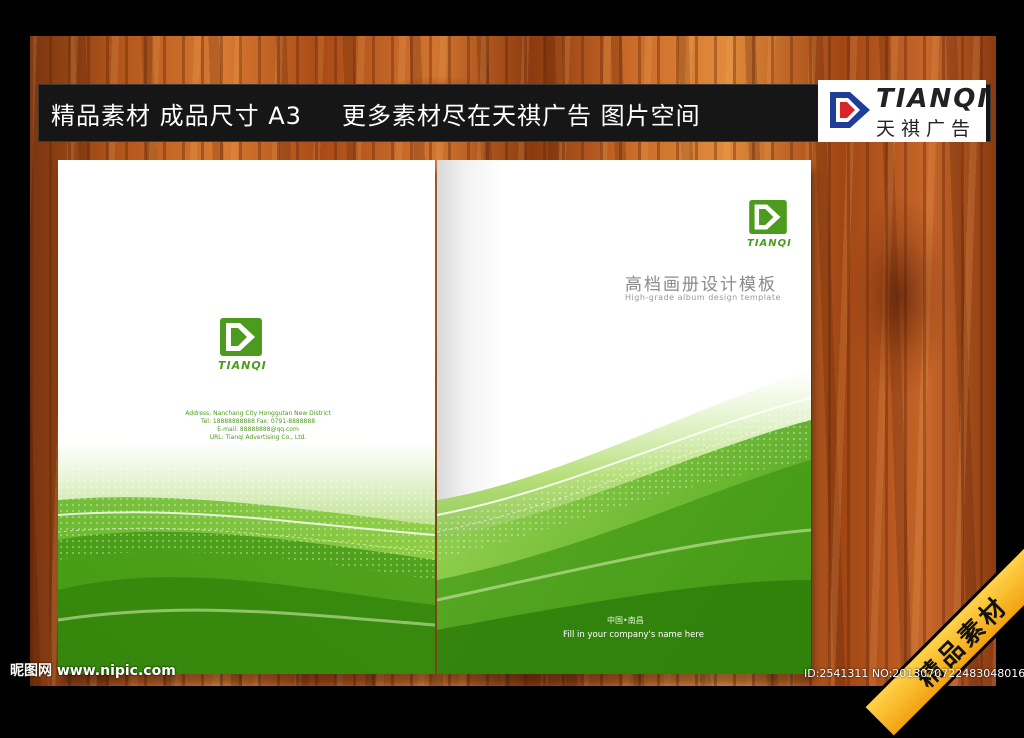  I want to click on brand-logo: TIANQI 天祺广告, so click(904, 111).